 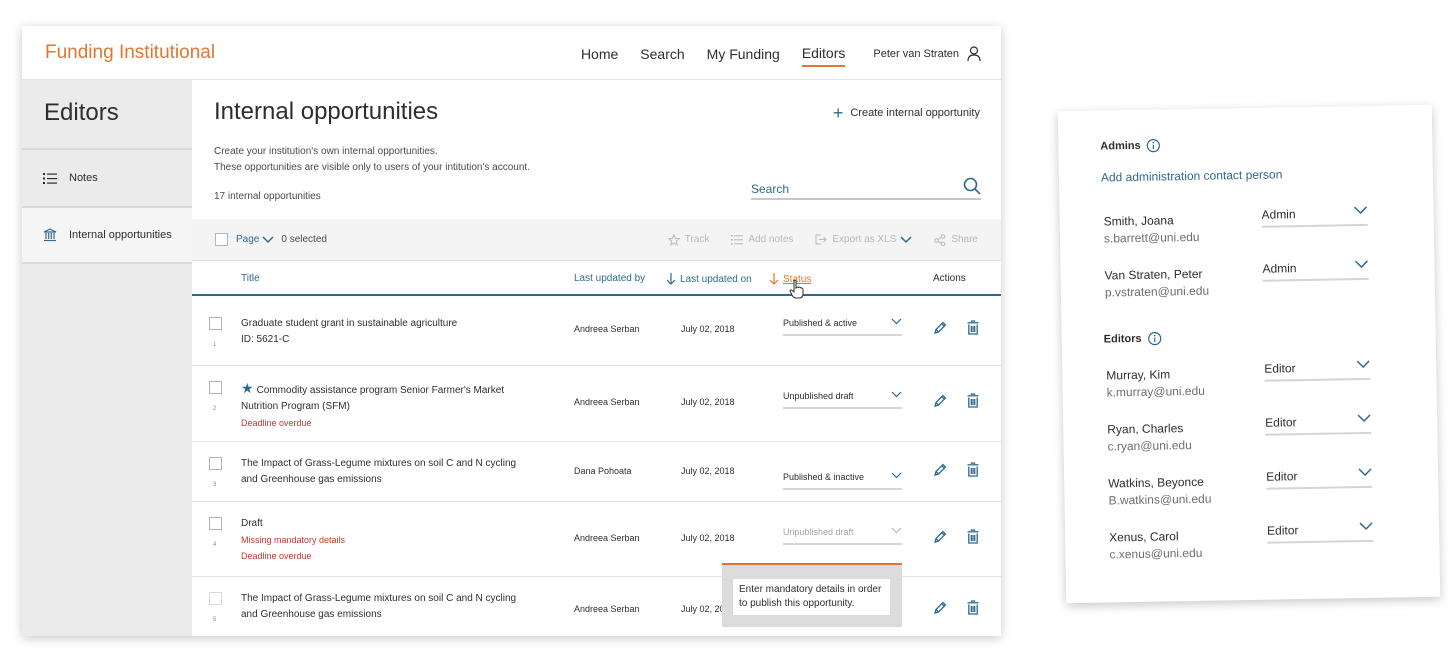 What do you see at coordinates (823, 56) in the screenshot?
I see `nav-editors: Editors` at bounding box center [823, 56].